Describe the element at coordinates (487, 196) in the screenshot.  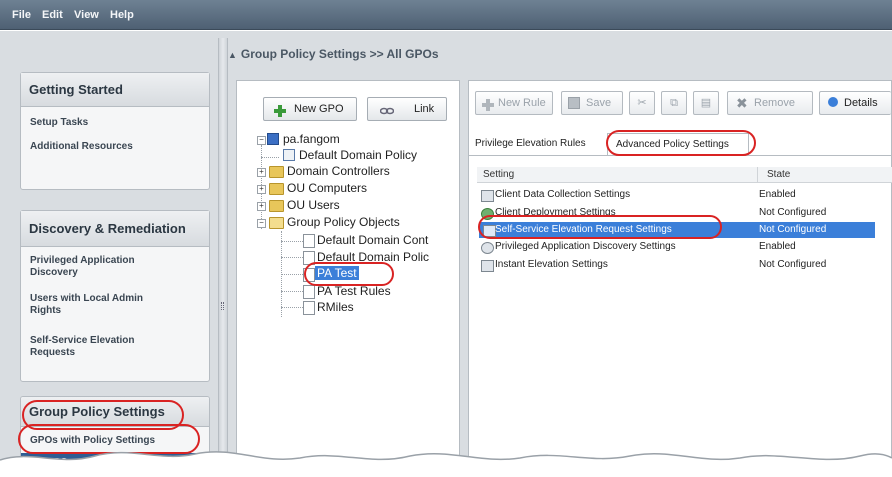
I see `settings-icon` at that location.